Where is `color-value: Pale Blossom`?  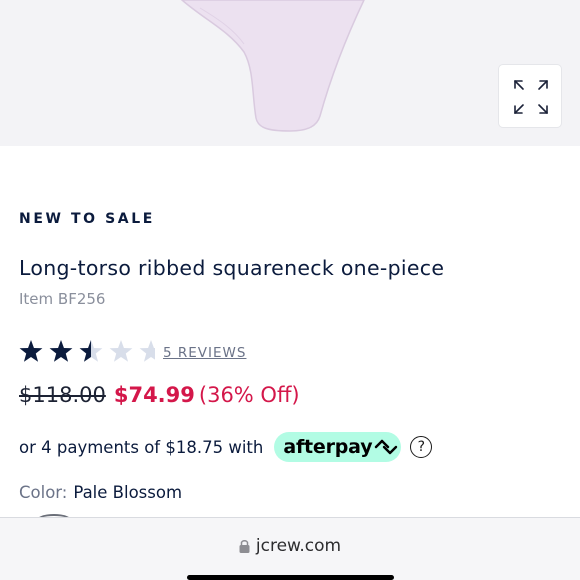 color-value: Pale Blossom is located at coordinates (128, 492).